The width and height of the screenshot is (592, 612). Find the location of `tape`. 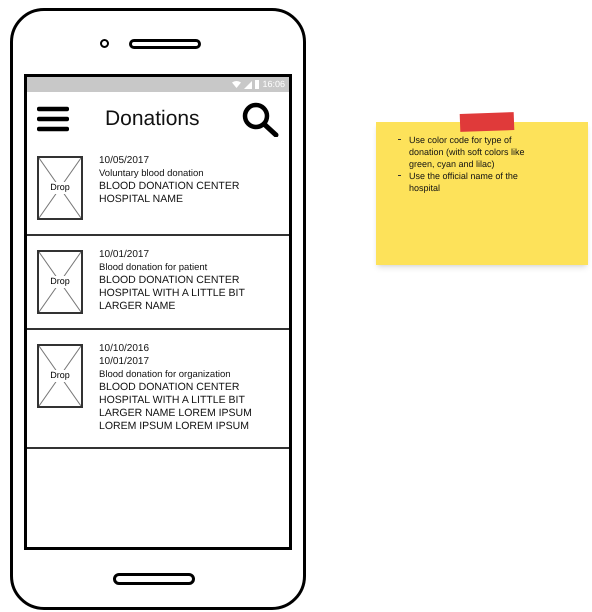

tape is located at coordinates (487, 122).